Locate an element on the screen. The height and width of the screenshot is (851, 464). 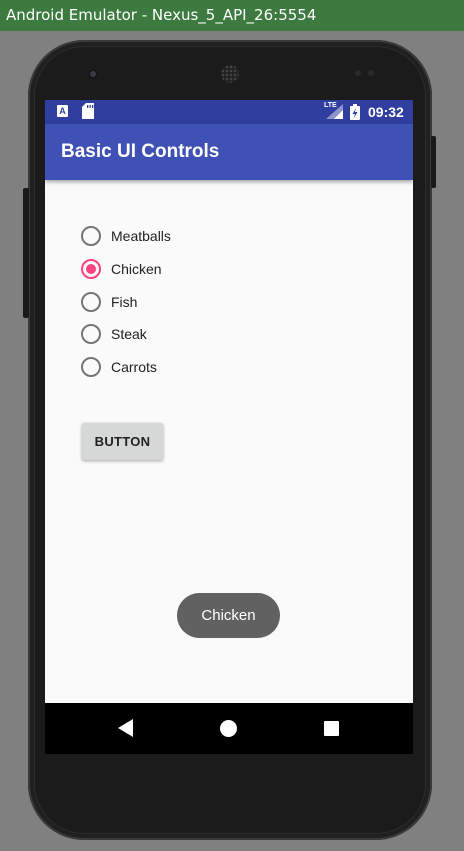
main-button: BUTTON is located at coordinates (122, 441).